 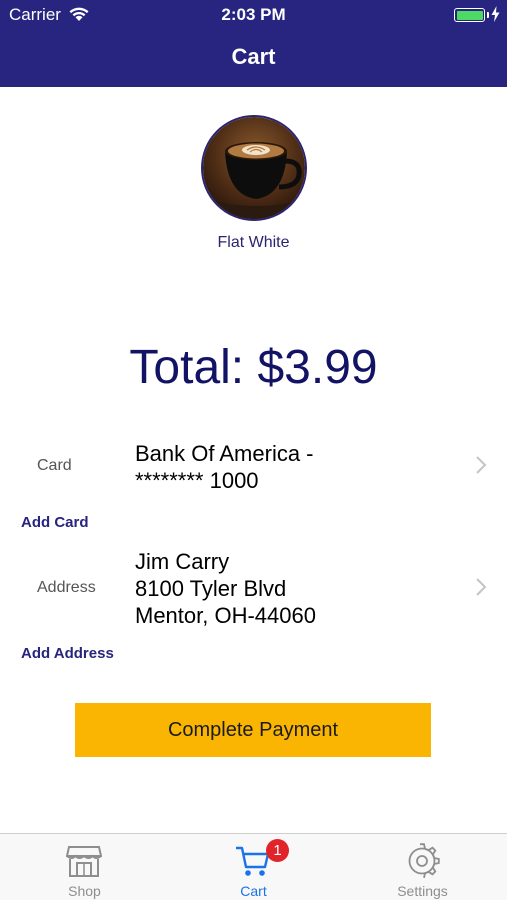 What do you see at coordinates (488, 15) in the screenshot?
I see `battery-tip` at bounding box center [488, 15].